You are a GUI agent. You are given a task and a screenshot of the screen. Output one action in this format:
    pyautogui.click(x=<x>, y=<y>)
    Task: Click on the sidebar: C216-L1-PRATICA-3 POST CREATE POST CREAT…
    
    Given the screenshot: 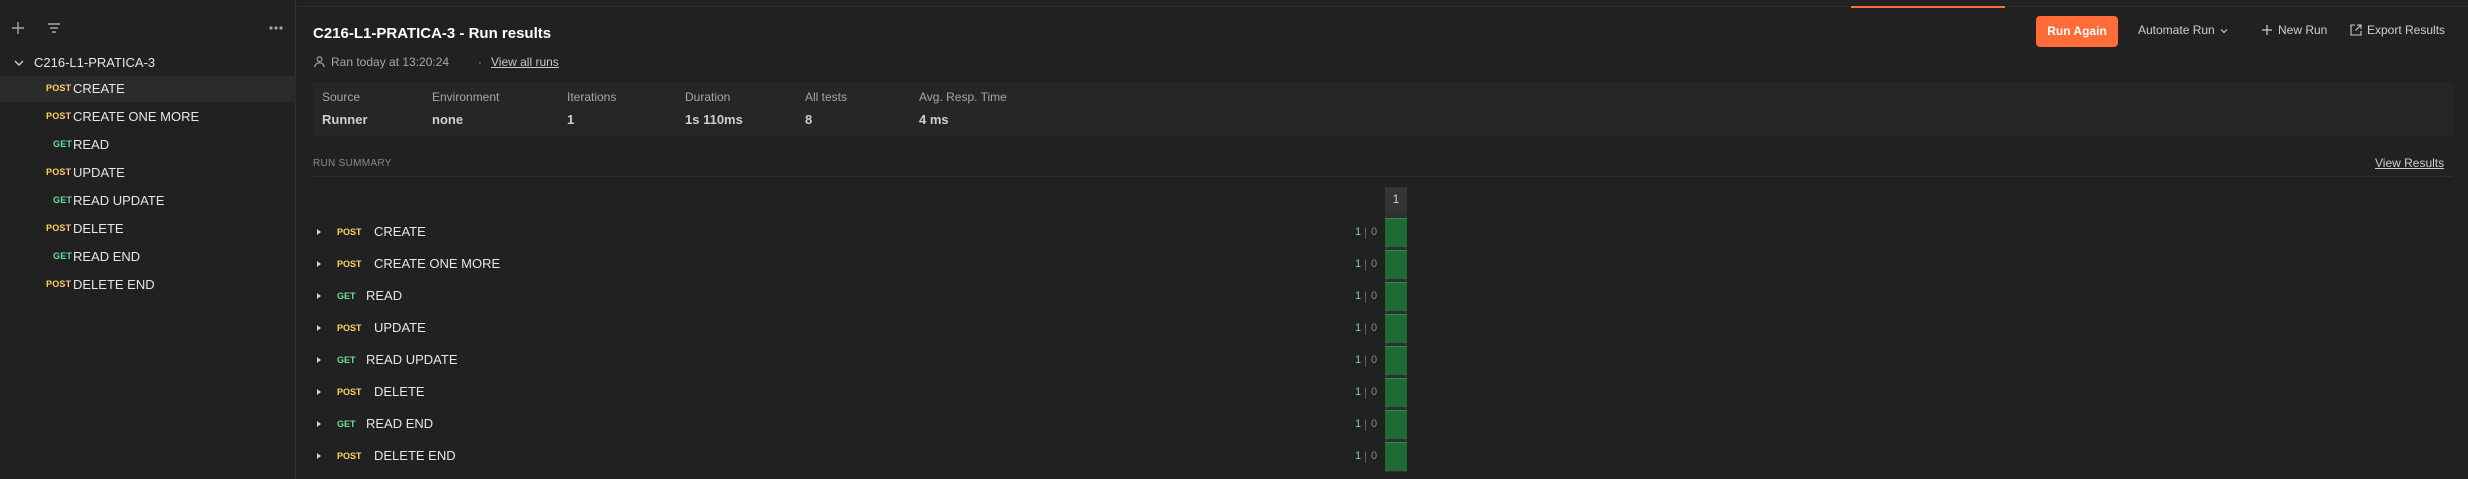 What is the action you would take?
    pyautogui.click(x=148, y=239)
    